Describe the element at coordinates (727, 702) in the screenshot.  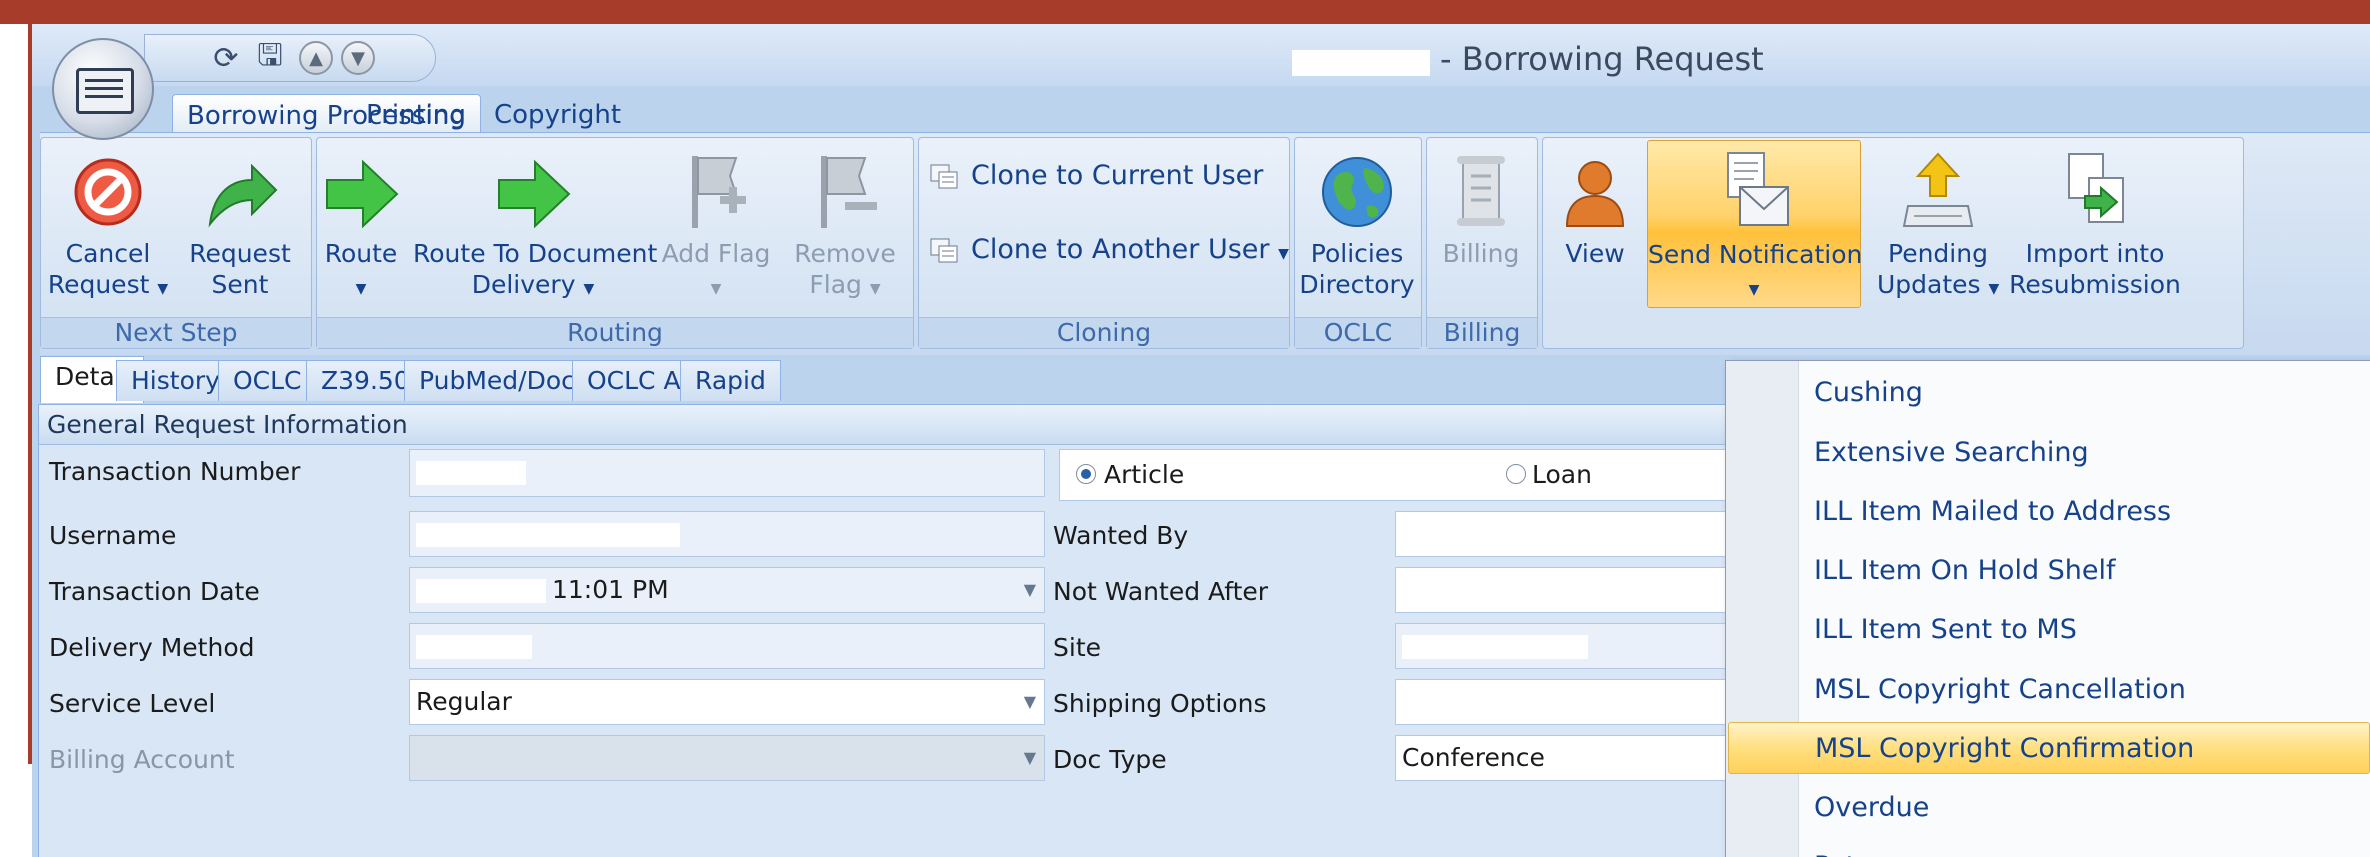
I see `service-level-select: Regular ▼` at that location.